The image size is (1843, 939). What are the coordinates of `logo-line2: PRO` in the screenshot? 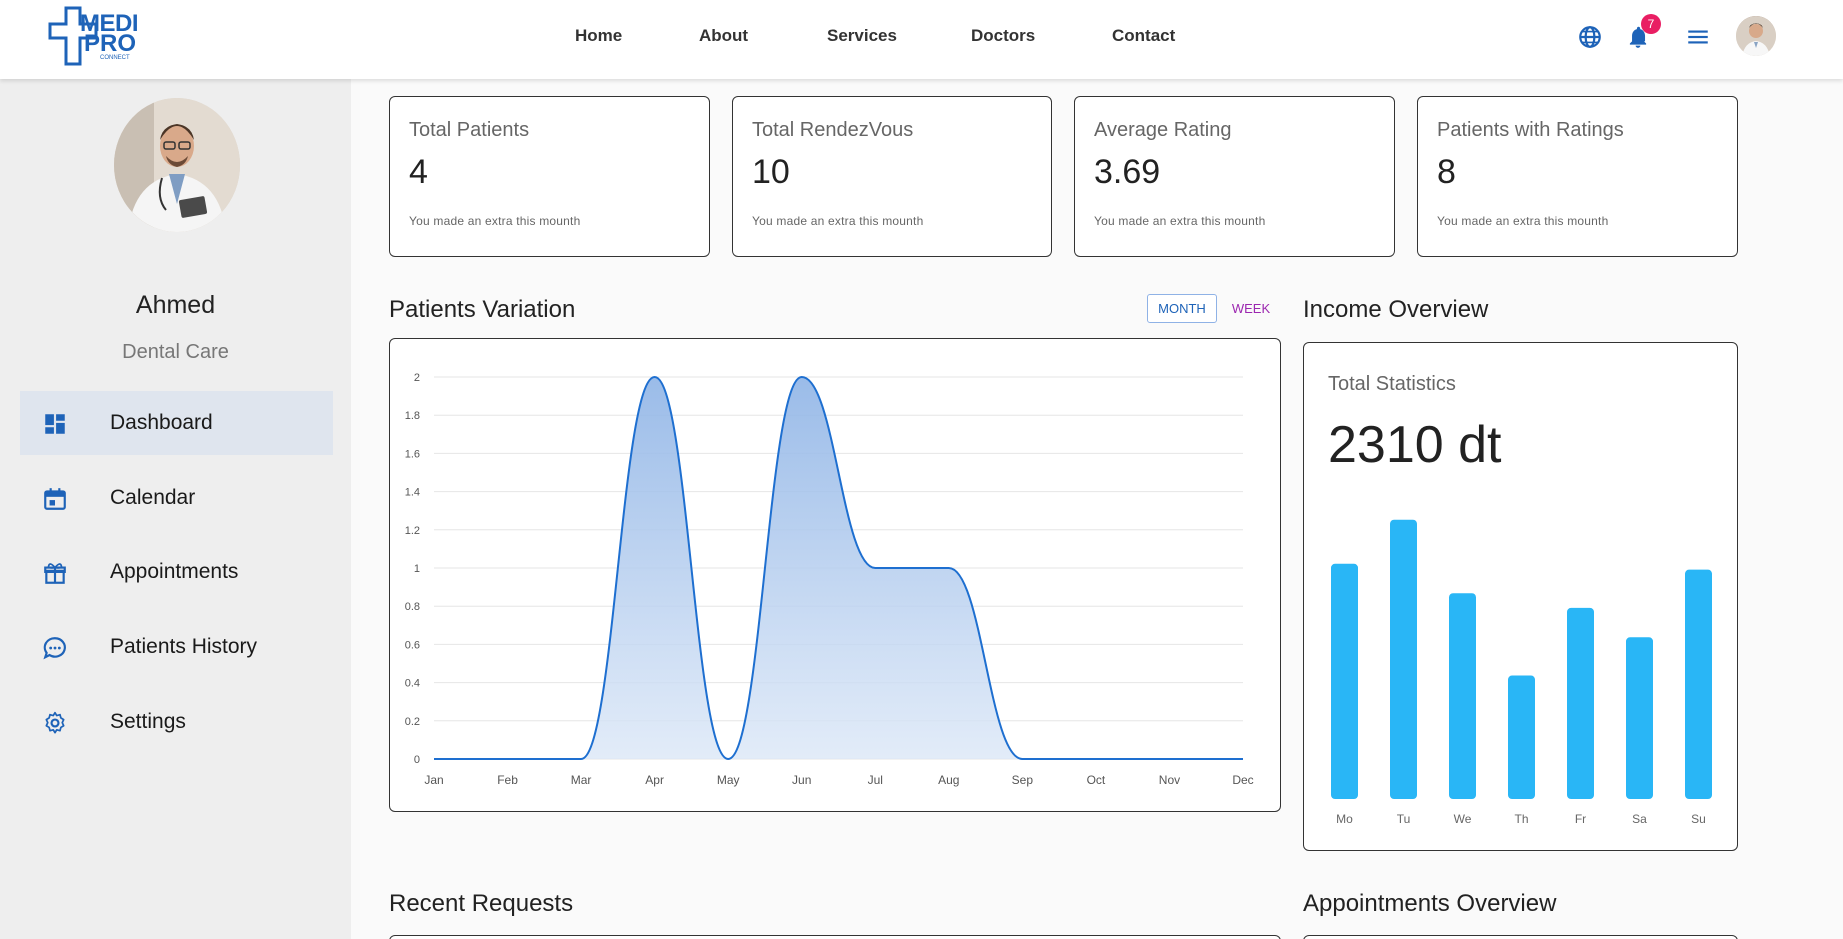 It's located at (110, 43).